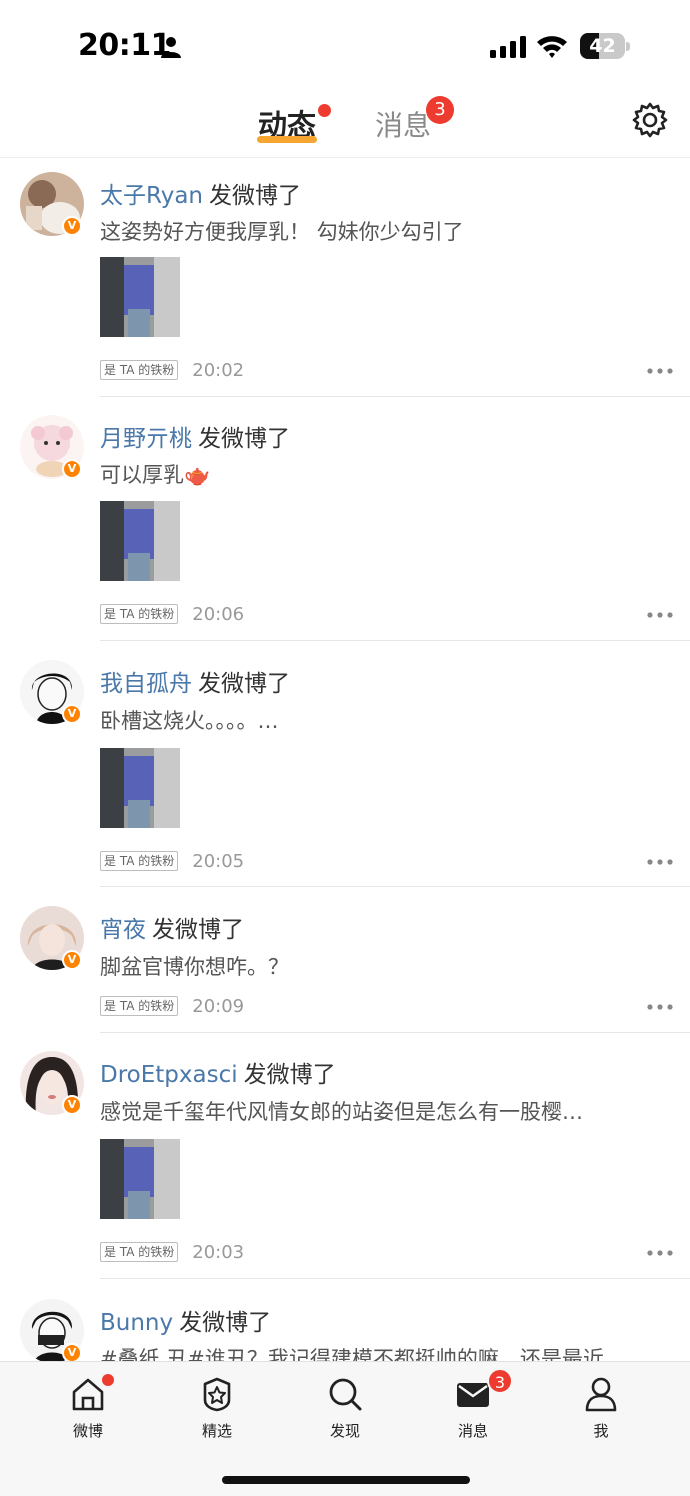 The height and width of the screenshot is (1496, 690). What do you see at coordinates (387, 474) in the screenshot?
I see `post-text: 可以厚乳🫖` at bounding box center [387, 474].